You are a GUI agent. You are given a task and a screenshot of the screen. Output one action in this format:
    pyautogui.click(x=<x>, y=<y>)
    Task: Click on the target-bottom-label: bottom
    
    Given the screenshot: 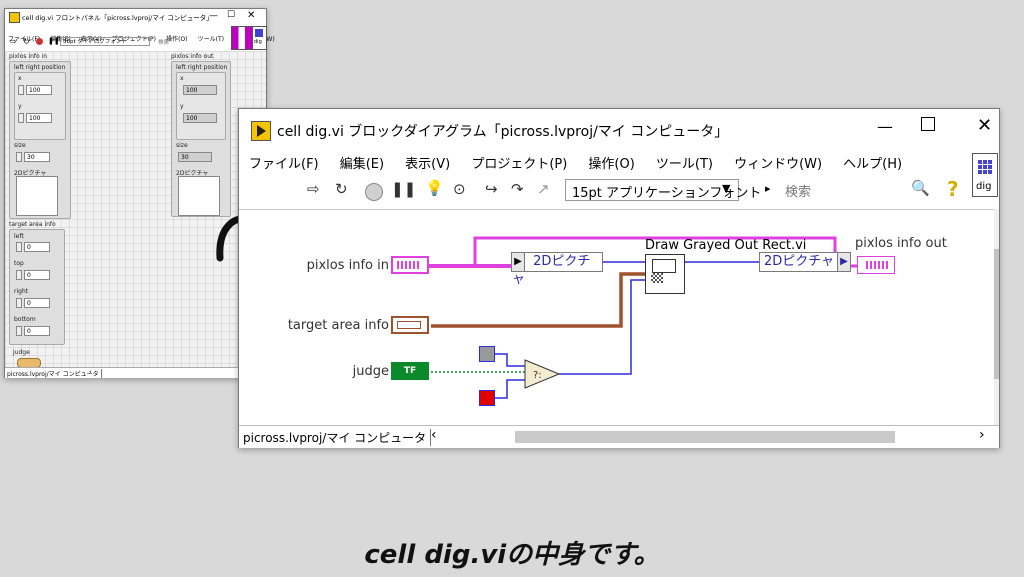 What is the action you would take?
    pyautogui.click(x=25, y=319)
    